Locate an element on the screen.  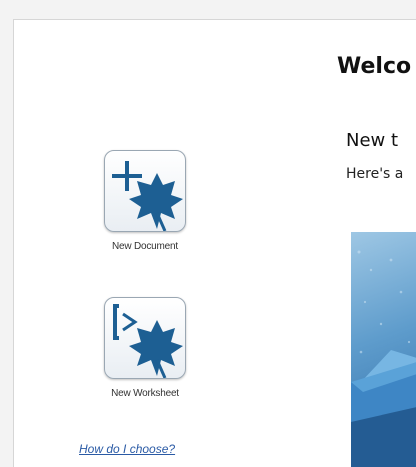
whats-new-subtitle: Here's a is located at coordinates (375, 174).